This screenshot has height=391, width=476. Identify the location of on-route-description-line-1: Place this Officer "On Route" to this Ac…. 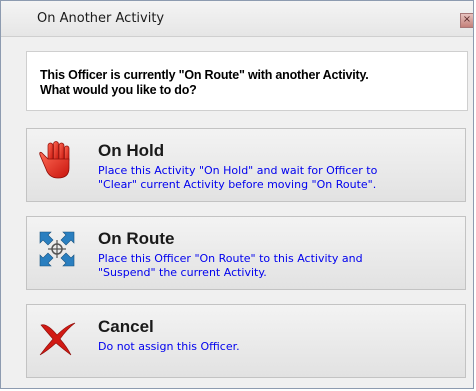
(230, 258).